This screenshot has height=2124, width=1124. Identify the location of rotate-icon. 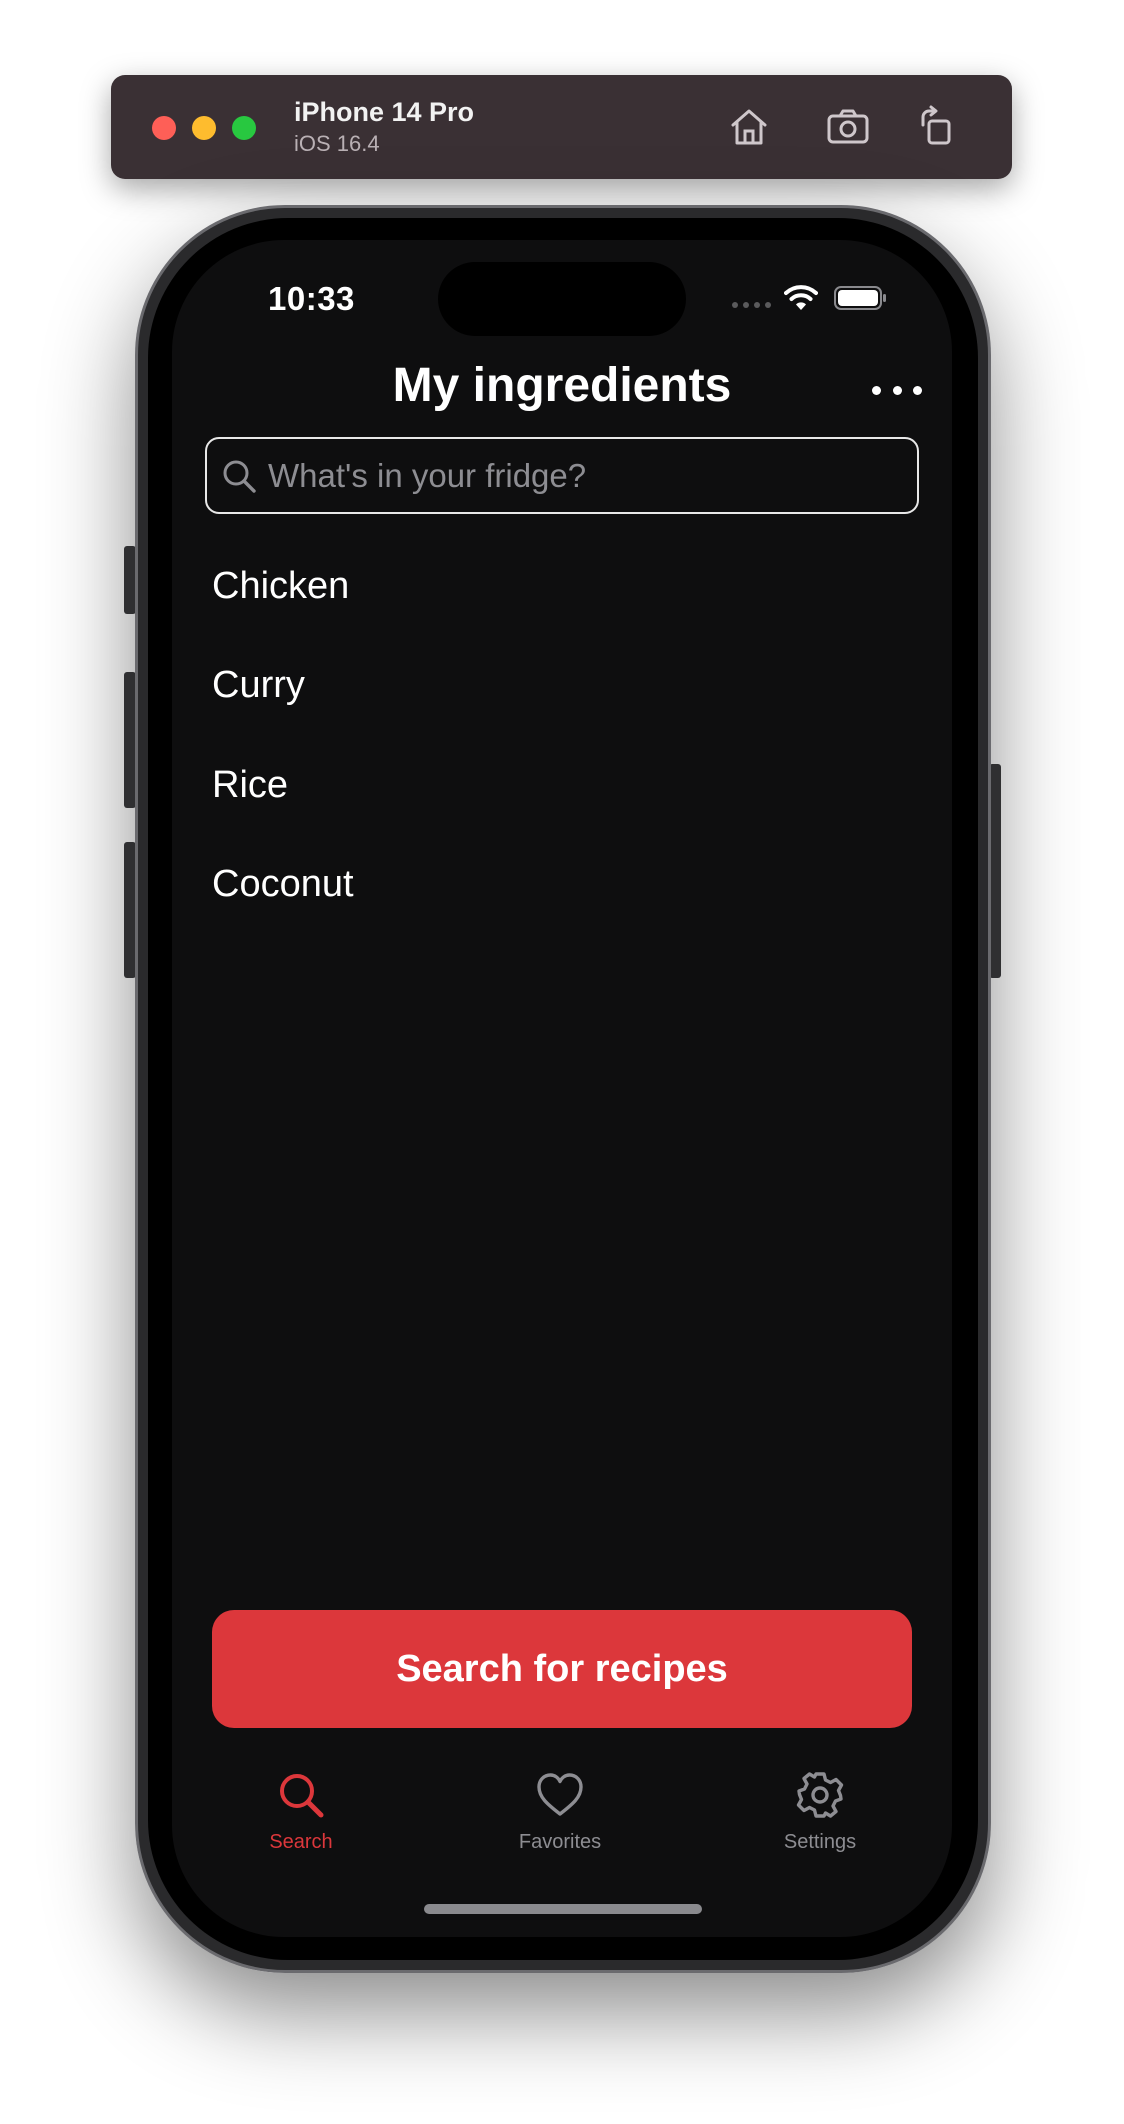
(936, 125).